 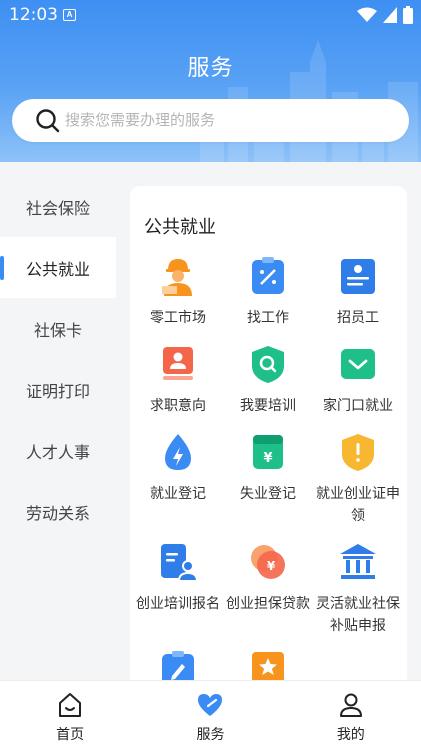 What do you see at coordinates (57, 331) in the screenshot?
I see `sidebar-item-label: 社保卡` at bounding box center [57, 331].